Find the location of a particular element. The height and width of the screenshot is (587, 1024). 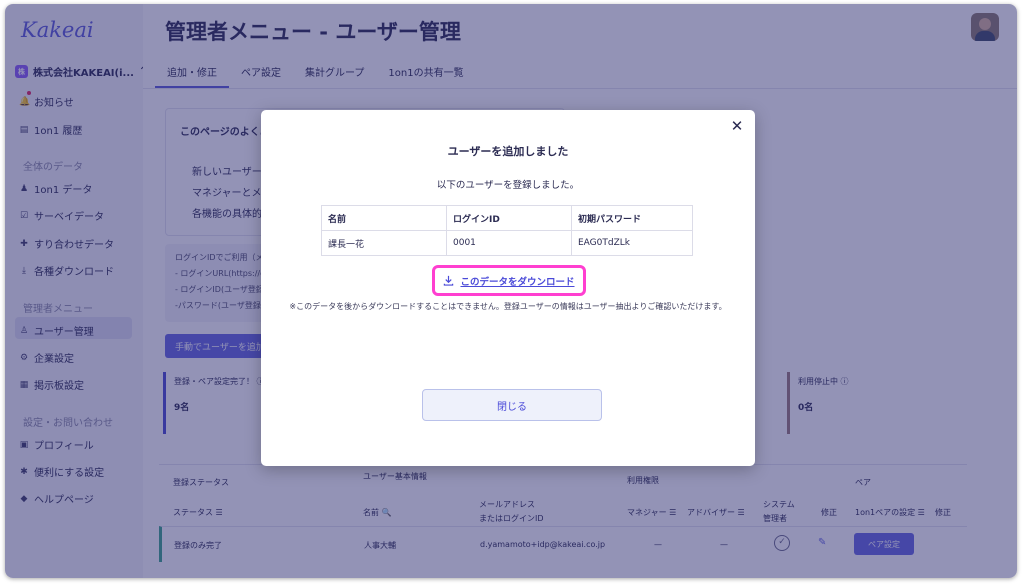

close-button: 閉じる is located at coordinates (512, 405).